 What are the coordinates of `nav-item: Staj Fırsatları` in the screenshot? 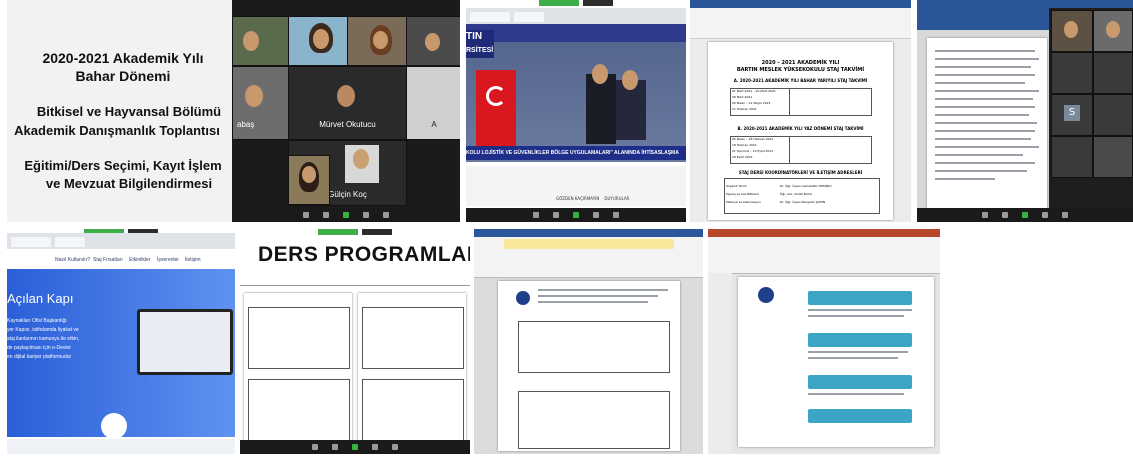 It's located at (108, 260).